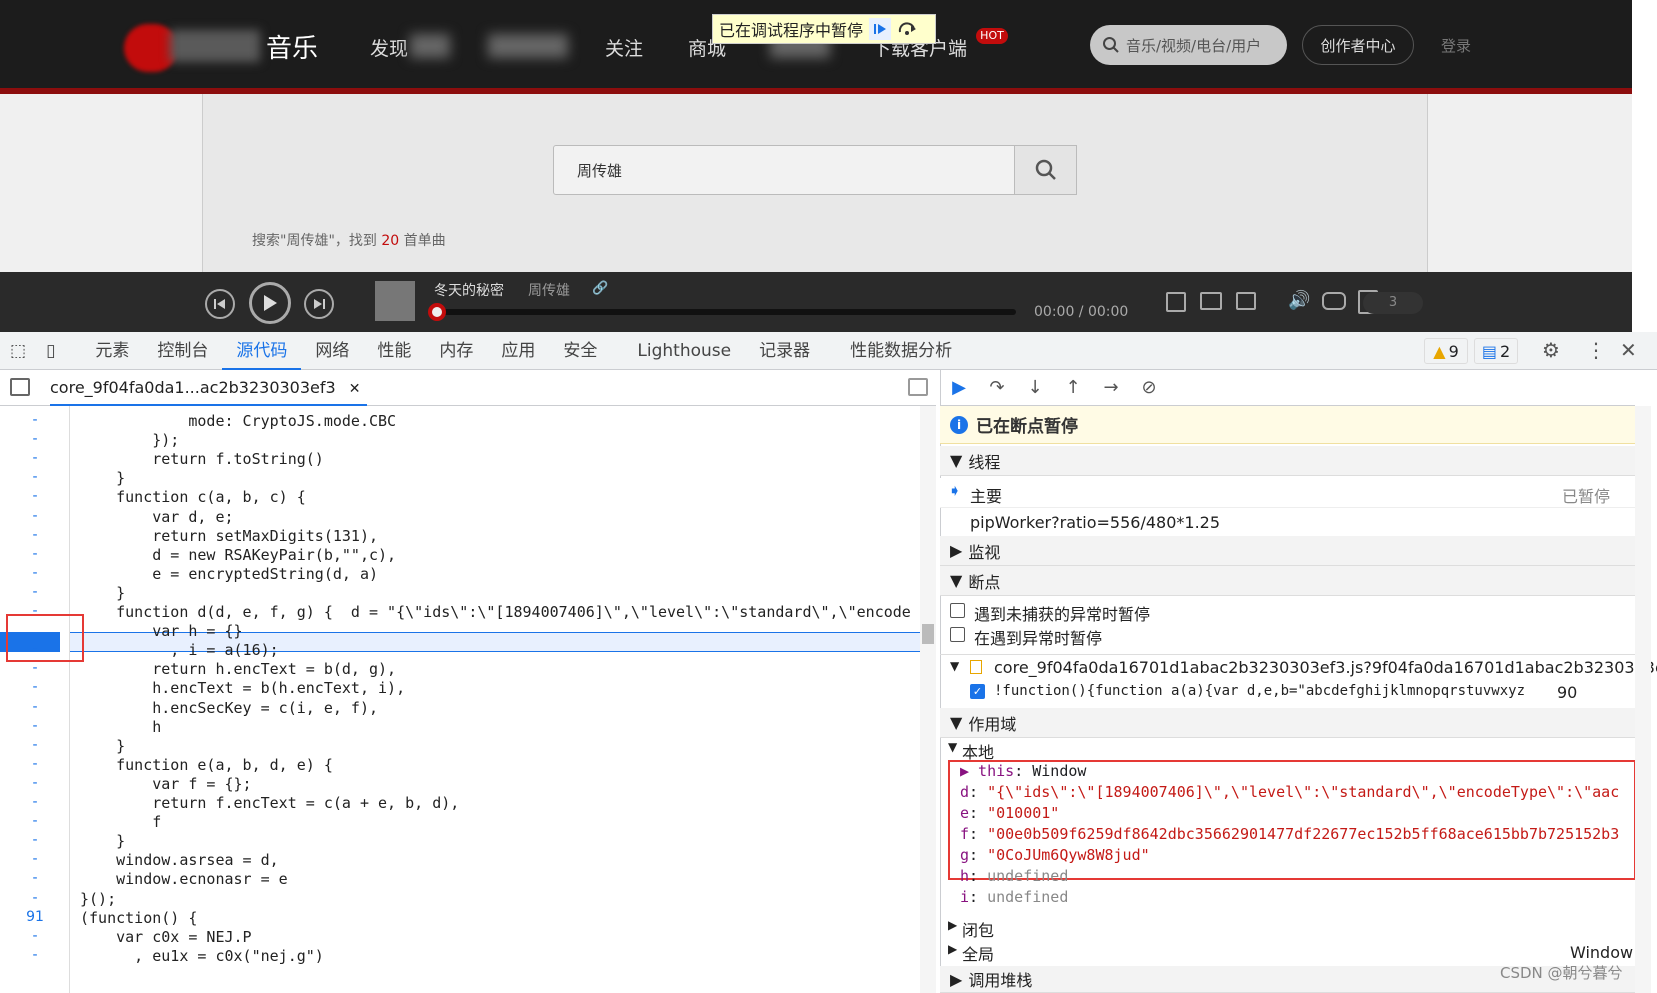 The height and width of the screenshot is (993, 1657). Describe the element at coordinates (1596, 350) in the screenshot. I see `more-options-icon: ⋮` at that location.